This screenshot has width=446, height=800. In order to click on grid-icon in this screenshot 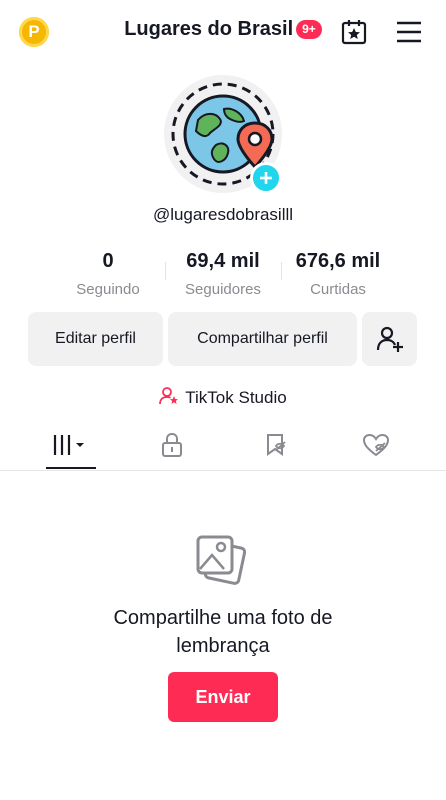, I will do `click(68, 445)`.